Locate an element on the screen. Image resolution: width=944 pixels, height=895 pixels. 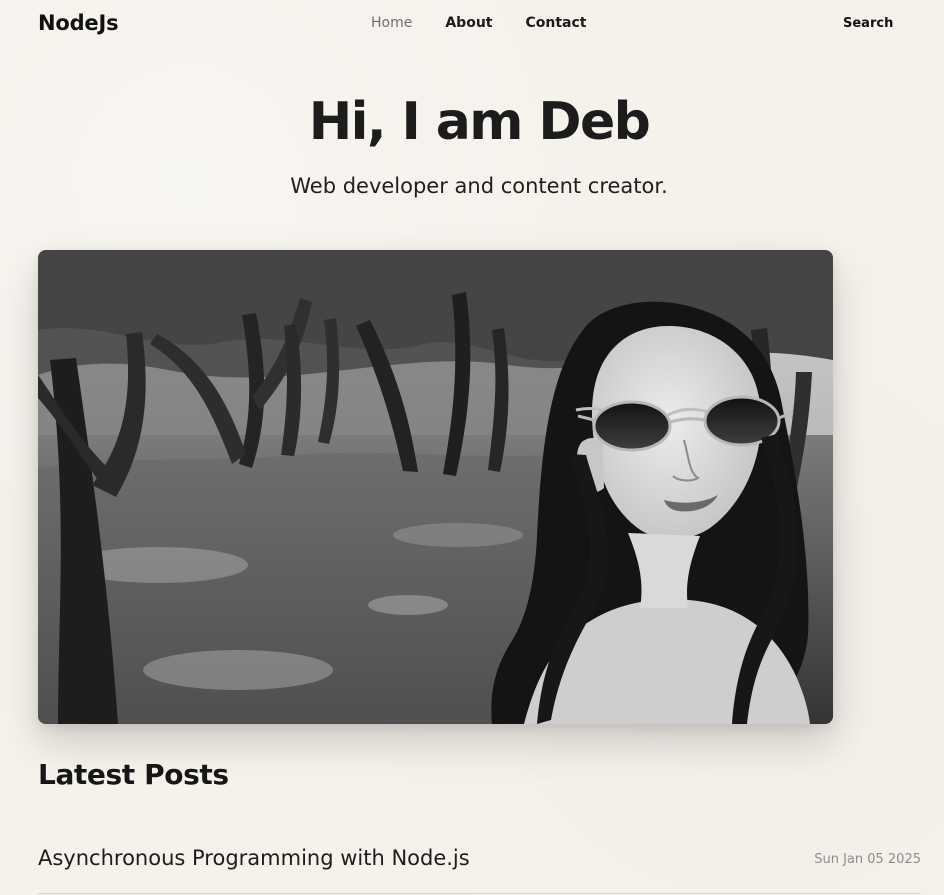
hero-subtitle: Web developer and content creator. is located at coordinates (479, 186).